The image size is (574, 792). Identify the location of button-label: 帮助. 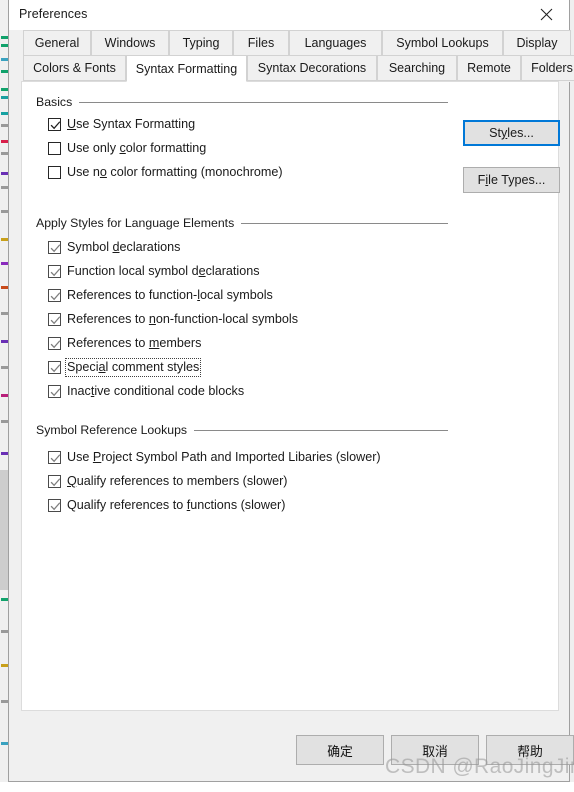
(530, 752).